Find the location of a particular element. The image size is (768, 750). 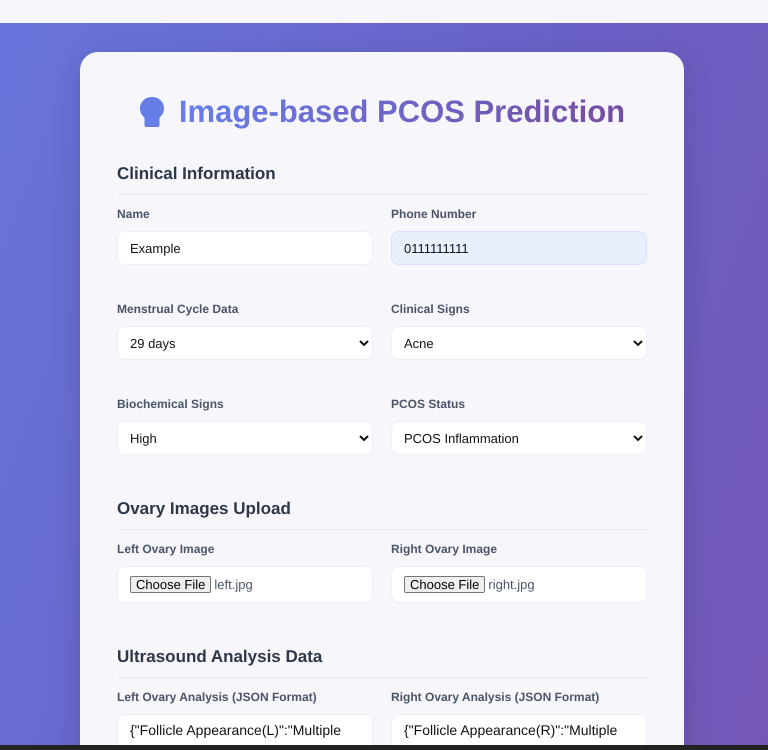

dropdown: PCOS Inflammation is located at coordinates (519, 438).